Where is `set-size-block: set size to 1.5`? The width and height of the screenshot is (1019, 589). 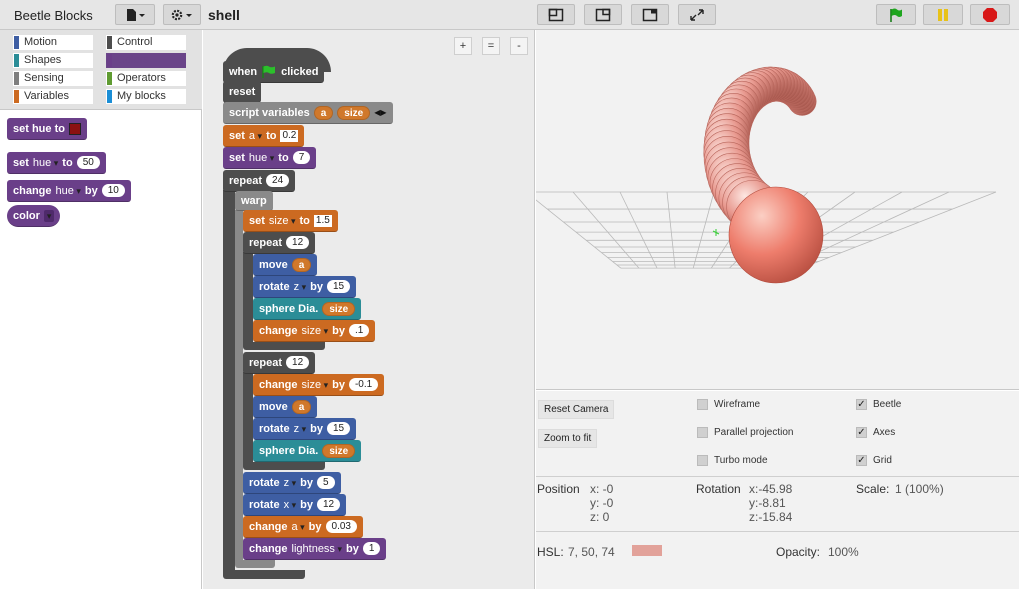
set-size-block: set size to 1.5 is located at coordinates (290, 221).